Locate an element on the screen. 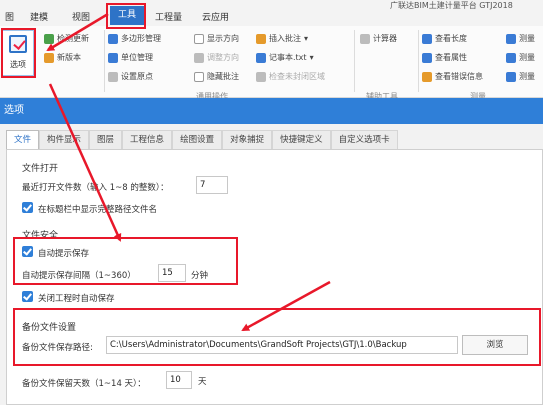 The height and width of the screenshot is (405, 543). show-full-path-checkbox is located at coordinates (27, 207).